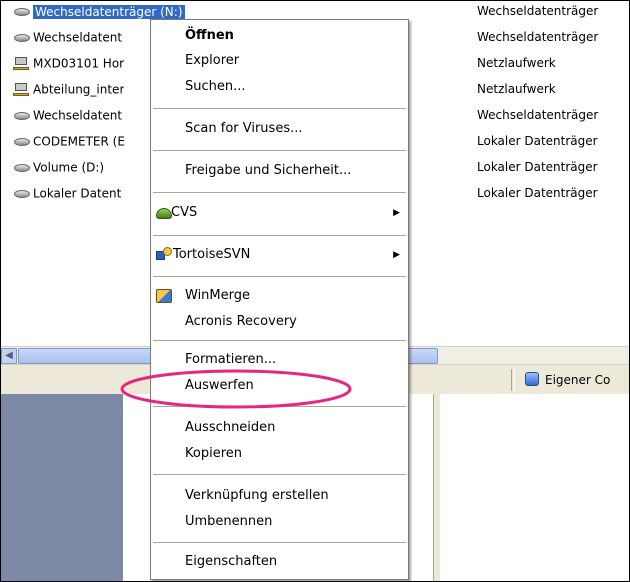 This screenshot has height=582, width=630. I want to click on menu-item-cut: Ausschneiden, so click(279, 428).